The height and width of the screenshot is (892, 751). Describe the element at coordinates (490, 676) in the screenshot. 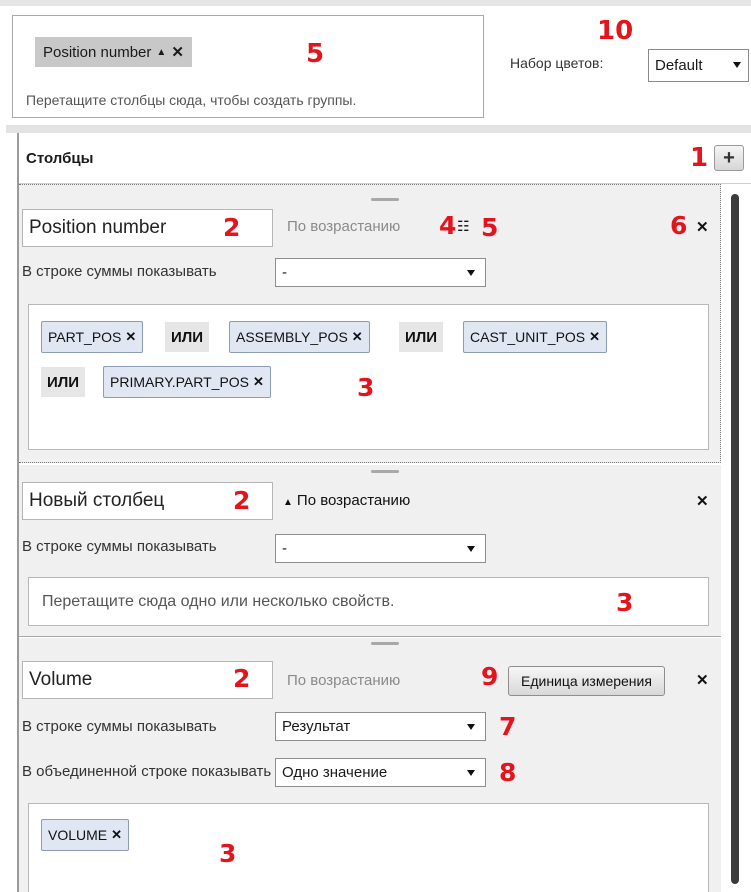

I see `callout-unit: 9` at that location.